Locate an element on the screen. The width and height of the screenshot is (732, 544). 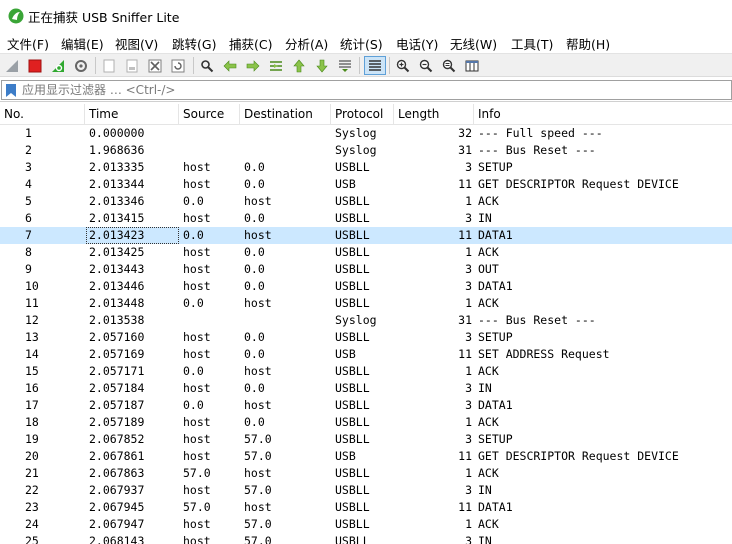
packet-row: 22 2.067937 host 57.0 USBLL 3 IN is located at coordinates (366, 490).